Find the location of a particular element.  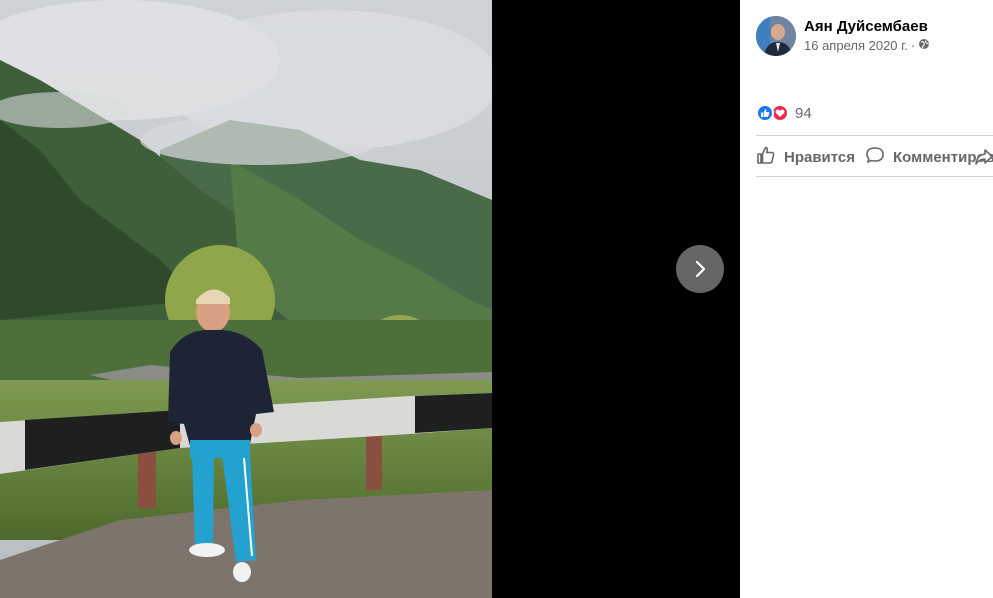

post-header: Аян Дуйсембаев 16 апреля 2020 г. · is located at coordinates (843, 36).